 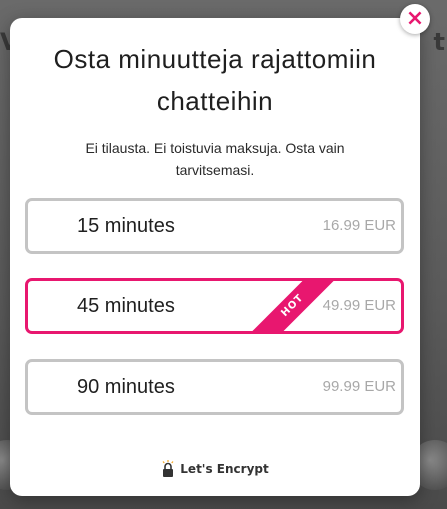 What do you see at coordinates (224, 469) in the screenshot?
I see `security-label: Let's Encrypt` at bounding box center [224, 469].